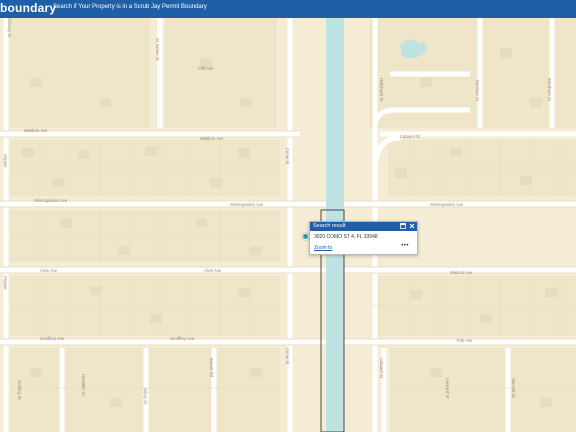  I want to click on close-icon, so click(412, 226).